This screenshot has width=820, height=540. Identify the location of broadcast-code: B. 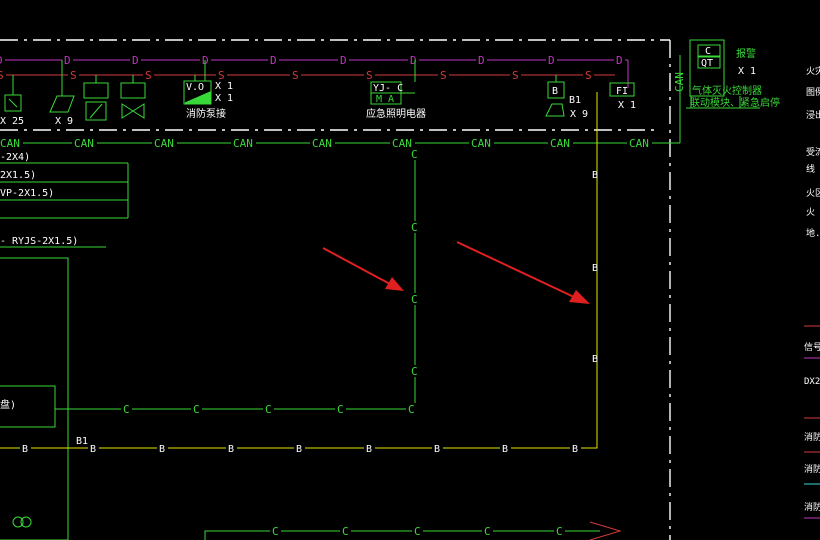
(555, 91).